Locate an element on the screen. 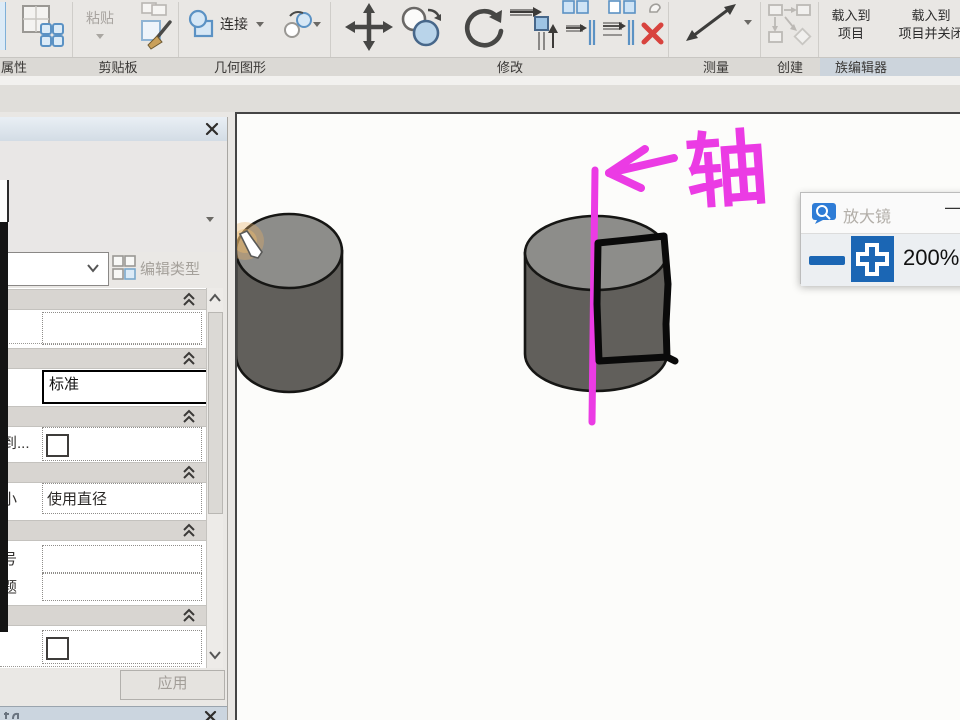 The height and width of the screenshot is (720, 960). measure-chevron-down-icon is located at coordinates (748, 24).